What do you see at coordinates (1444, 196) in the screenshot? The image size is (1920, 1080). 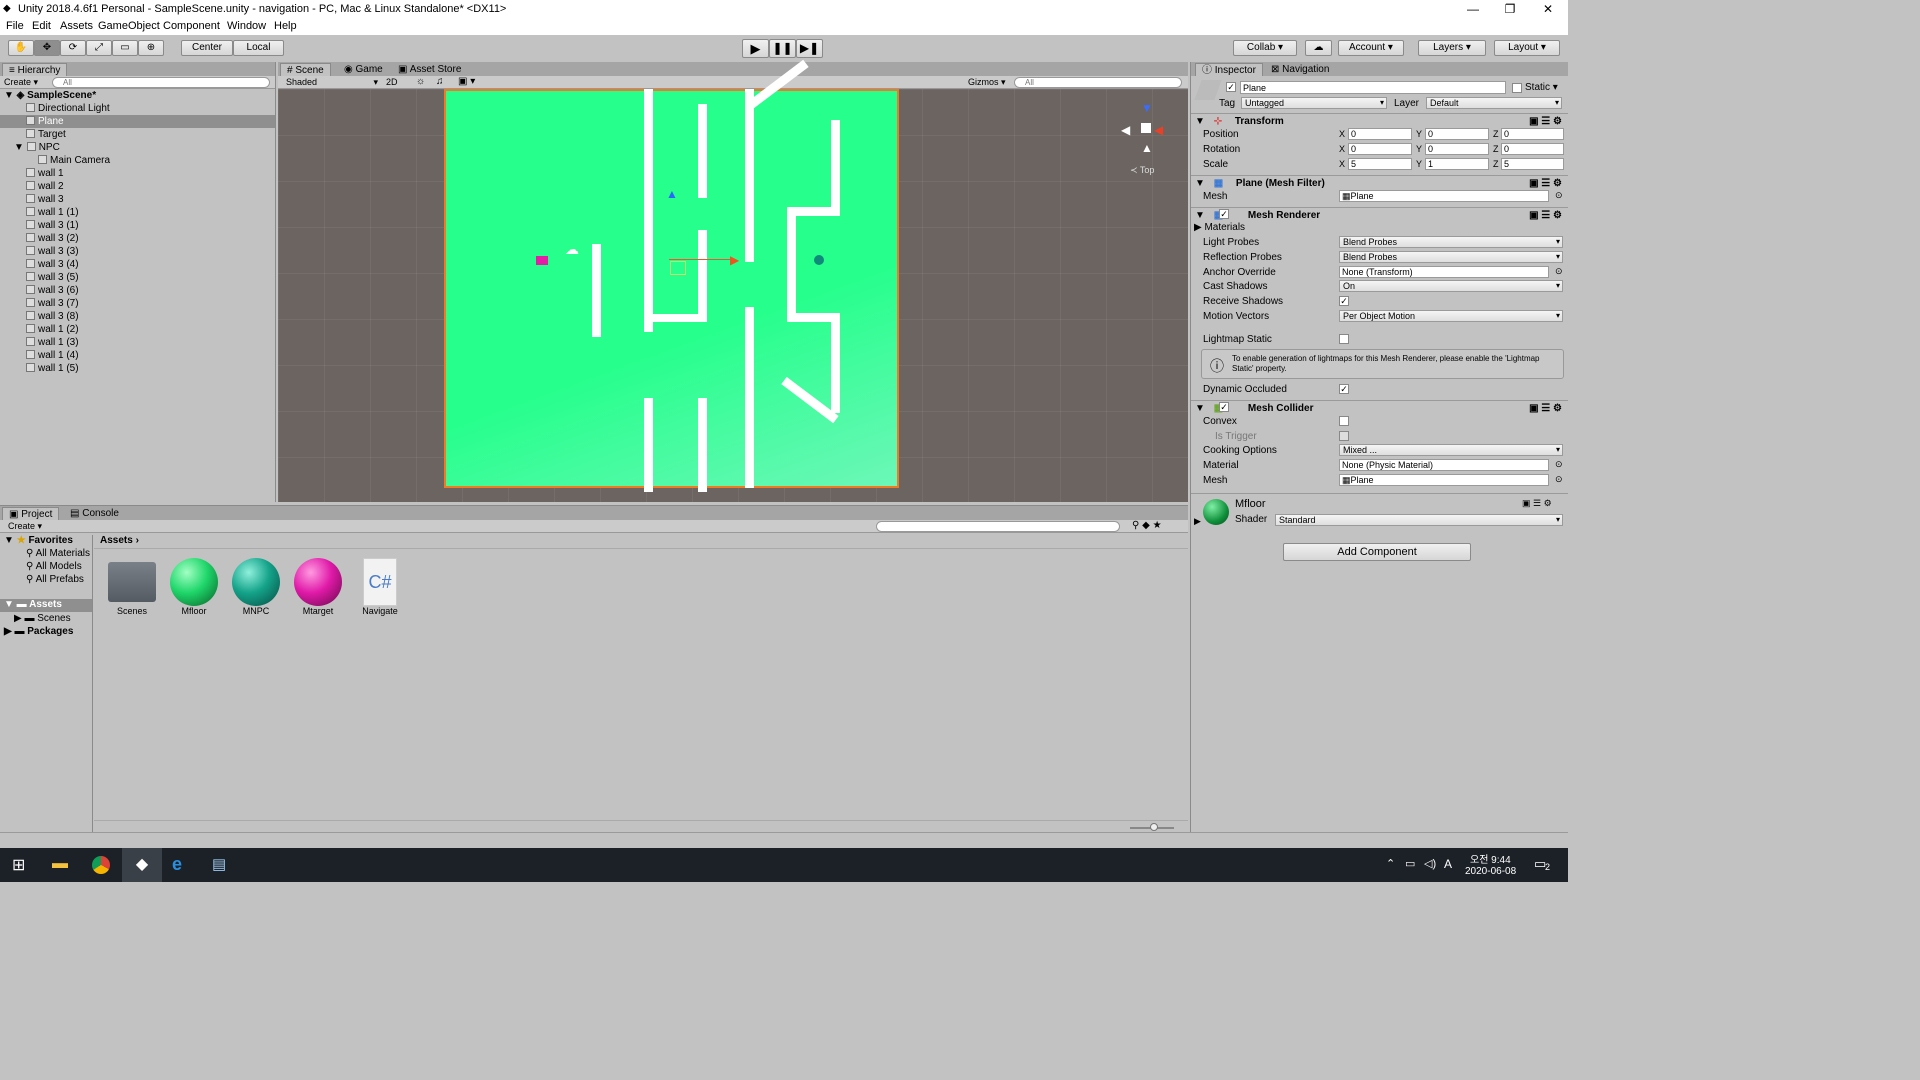 I see `mesh-filter-mesh-field: ▦Plane` at bounding box center [1444, 196].